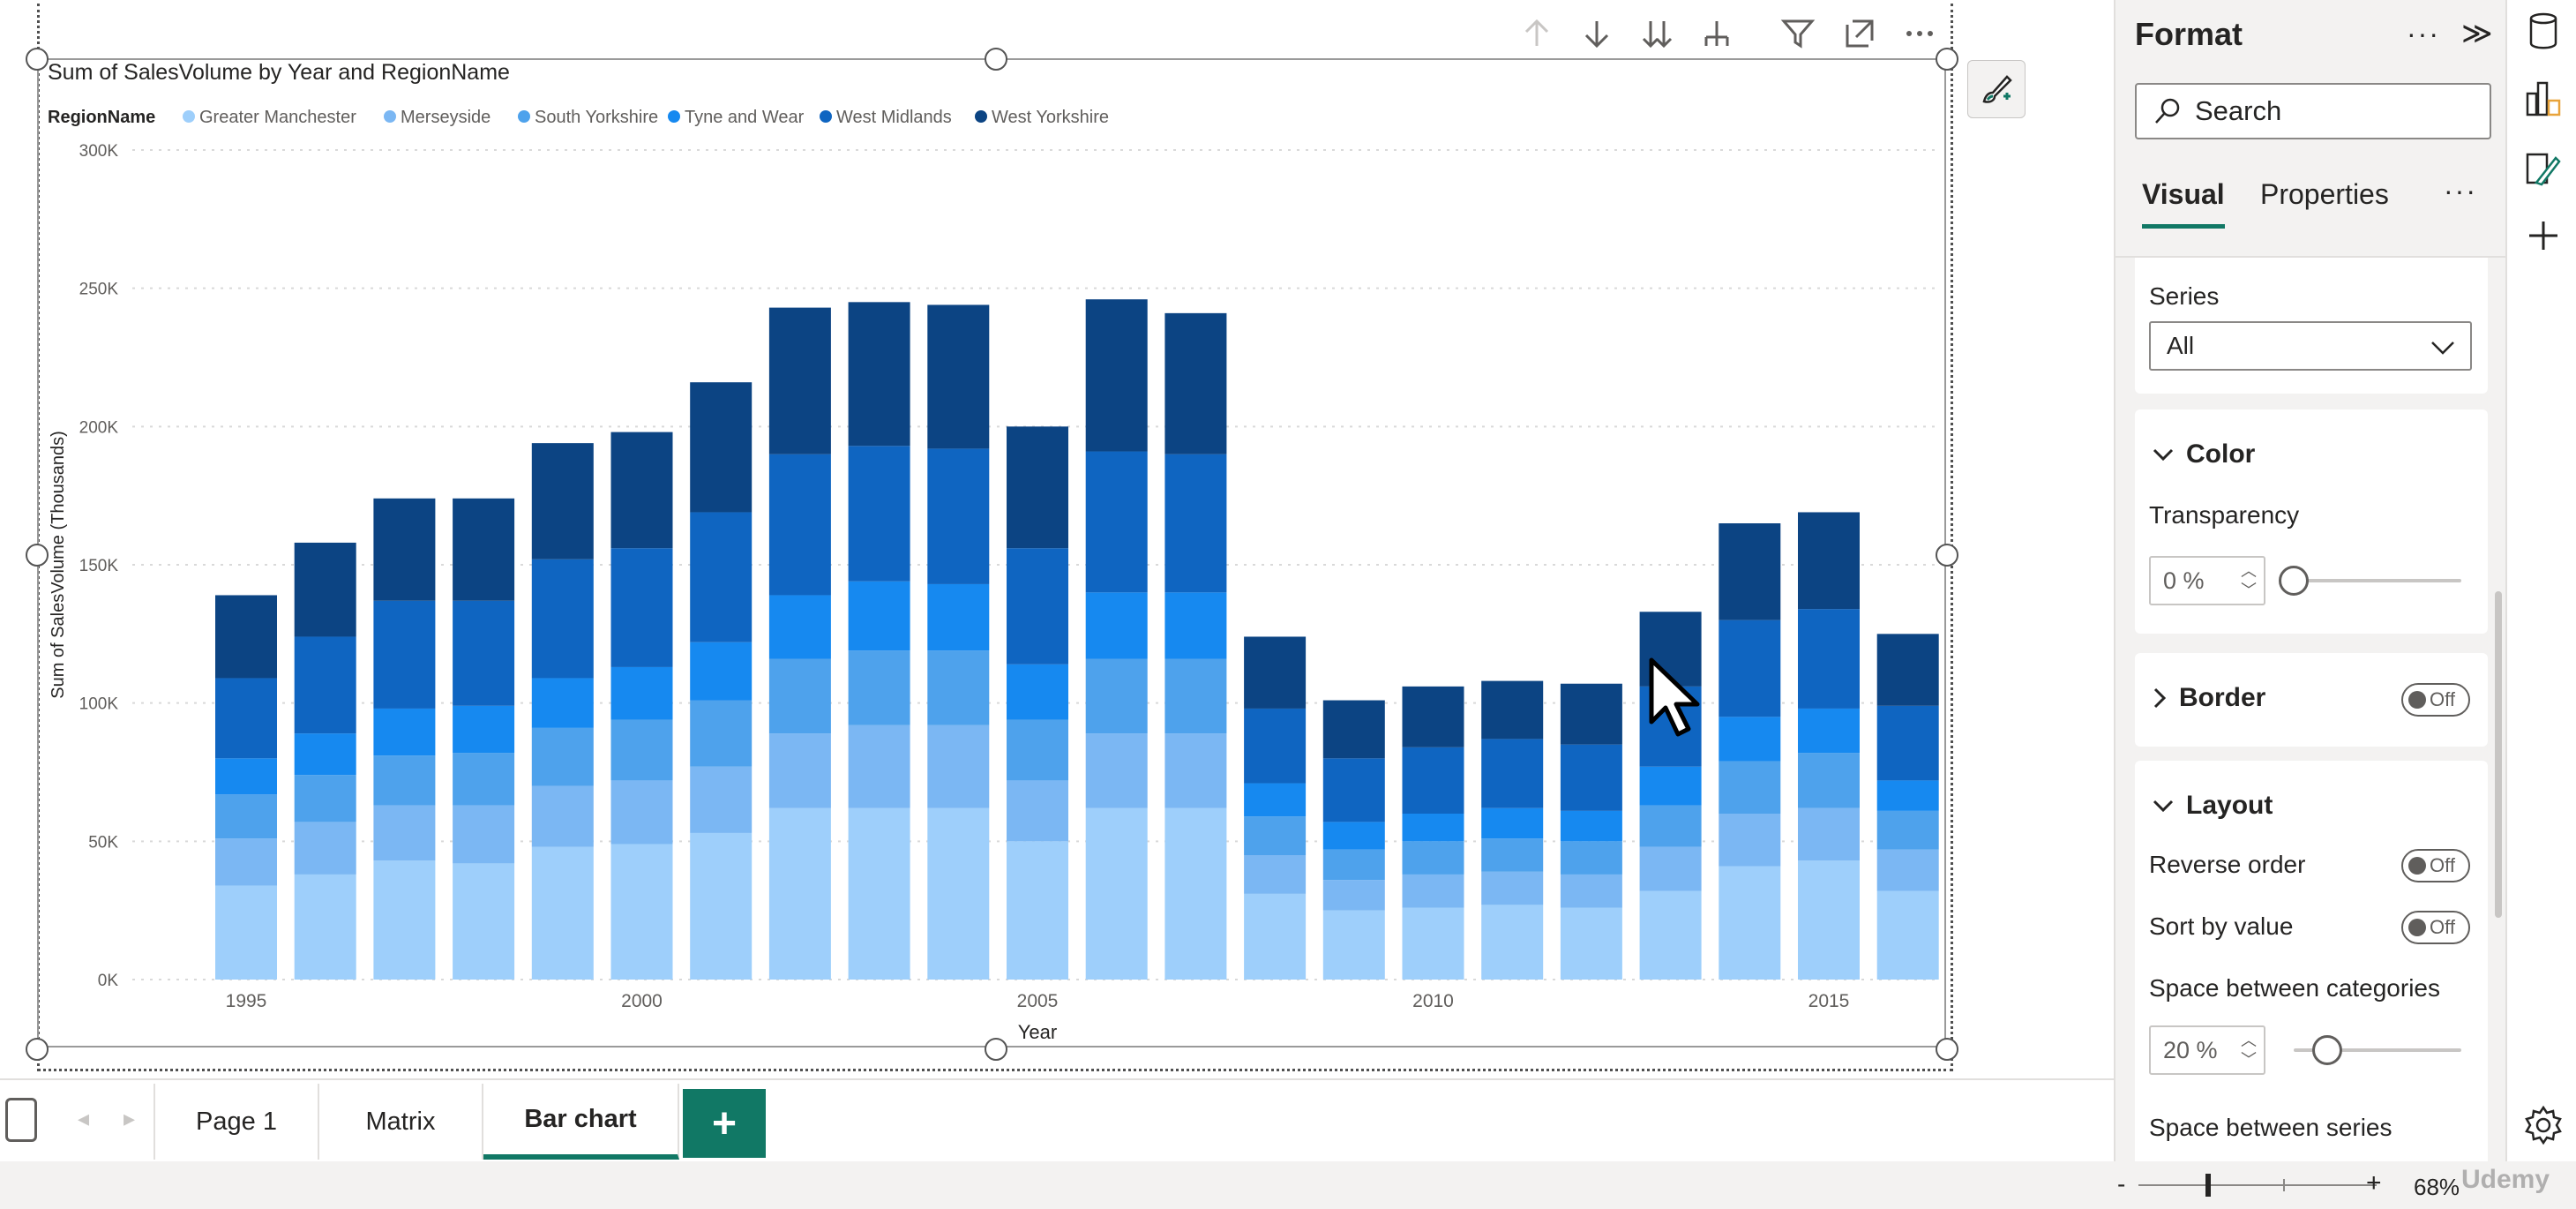 This screenshot has height=1209, width=2576. I want to click on collapse-pane-icon: ≫, so click(2477, 33).